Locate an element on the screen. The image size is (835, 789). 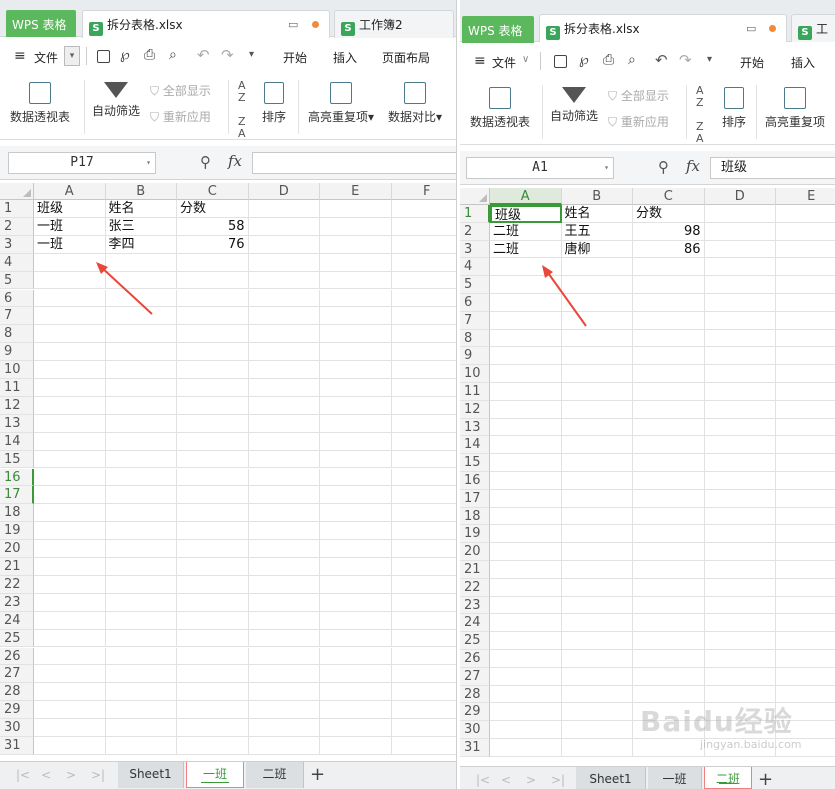
cell-a8 is located at coordinates (70, 334).